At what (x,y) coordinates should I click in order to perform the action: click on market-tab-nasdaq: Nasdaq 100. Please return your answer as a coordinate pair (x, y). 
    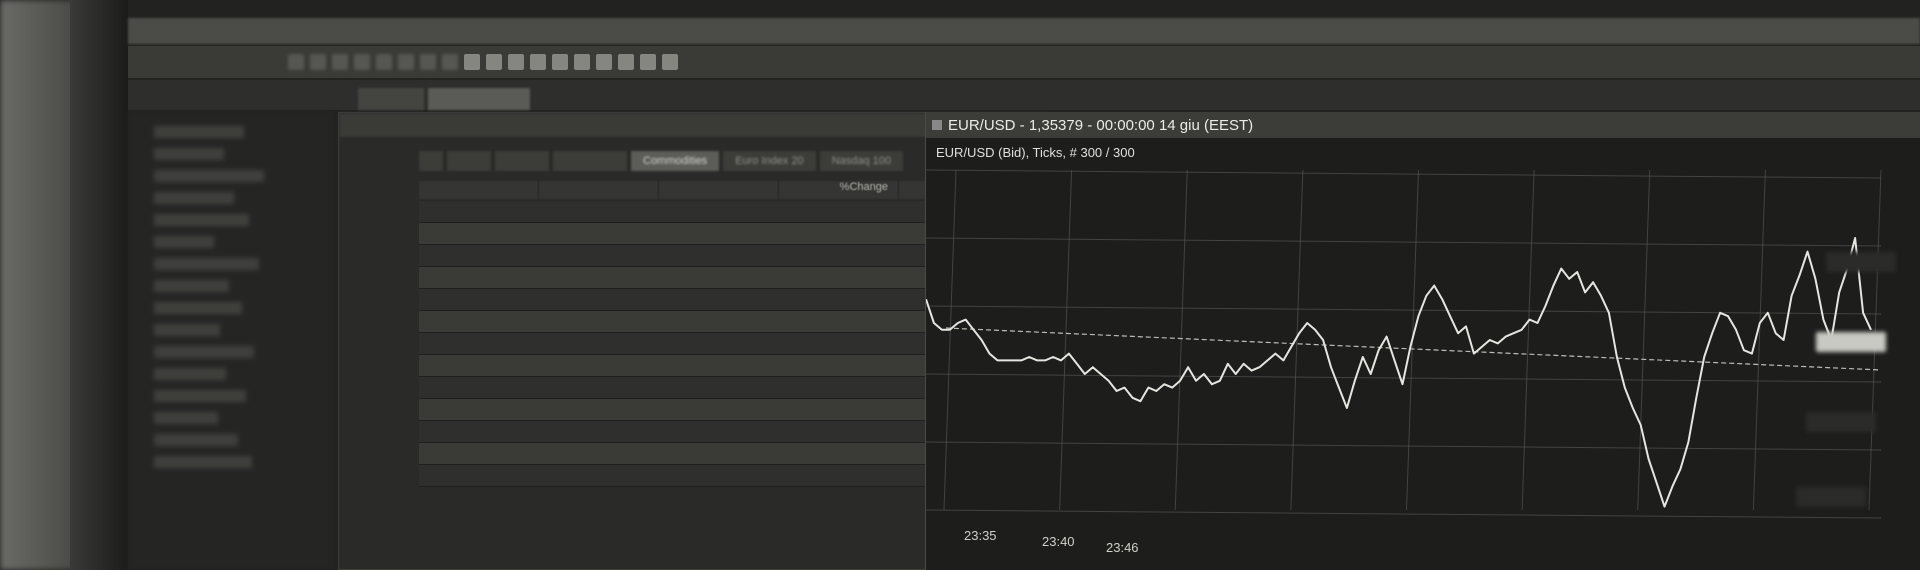
    Looking at the image, I should click on (861, 161).